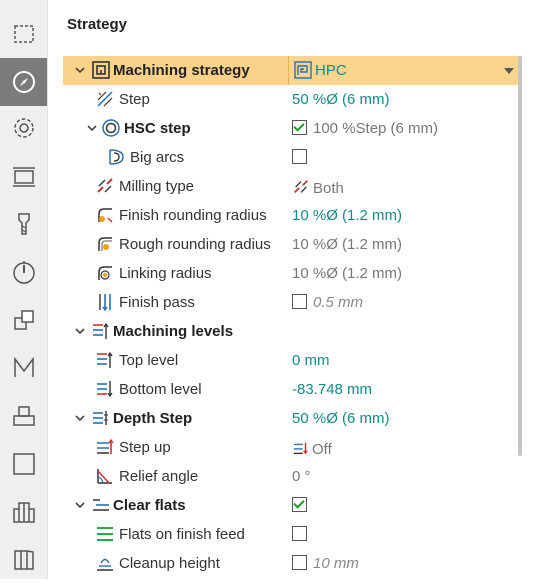 This screenshot has width=542, height=584. Describe the element at coordinates (105, 99) in the screenshot. I see `step-icon` at that location.